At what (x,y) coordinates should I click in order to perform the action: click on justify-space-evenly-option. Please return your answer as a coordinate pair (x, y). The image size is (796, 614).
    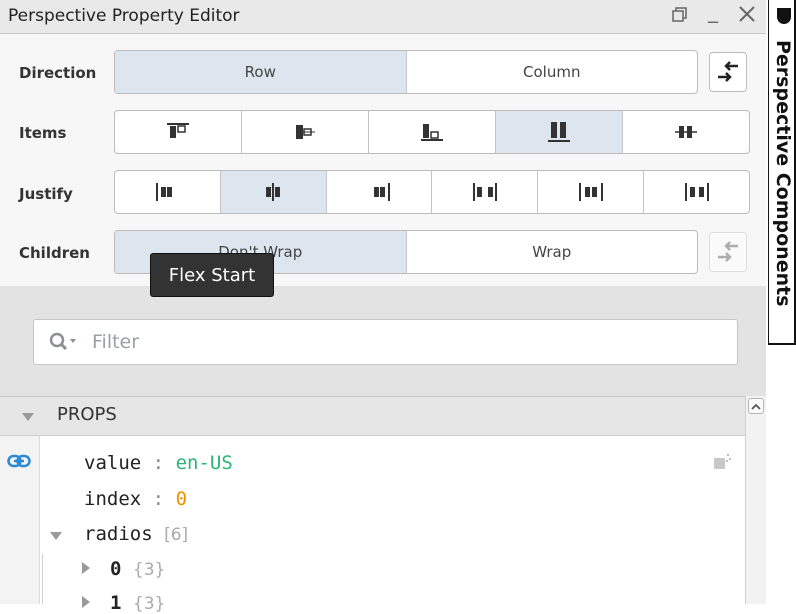
    Looking at the image, I should click on (696, 192).